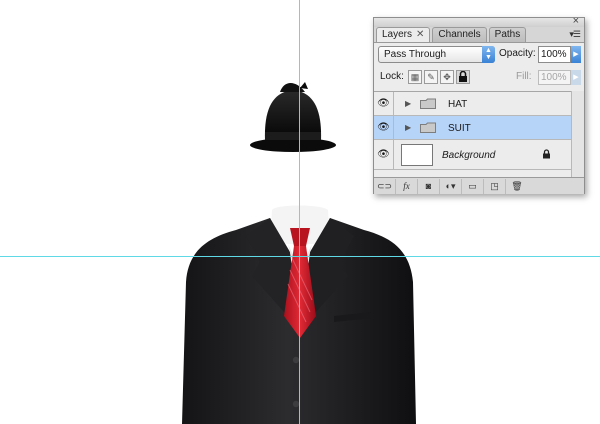 The image size is (600, 424). I want to click on fill-input: 100%, so click(554, 77).